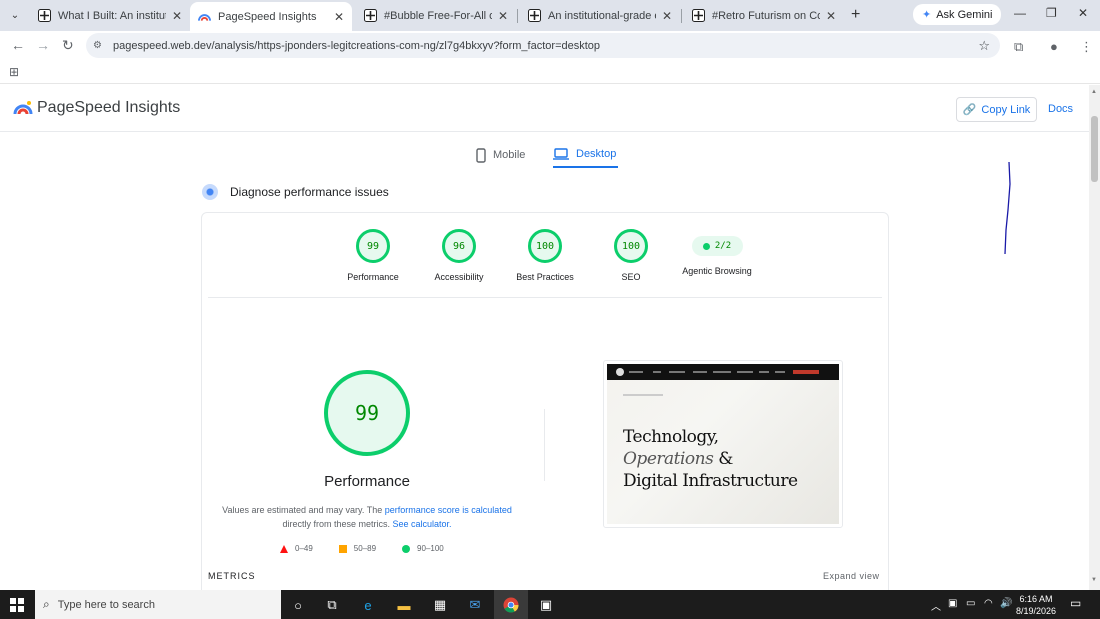 The image size is (1100, 619). Describe the element at coordinates (475, 605) in the screenshot. I see `mail-icon: ✉` at that location.